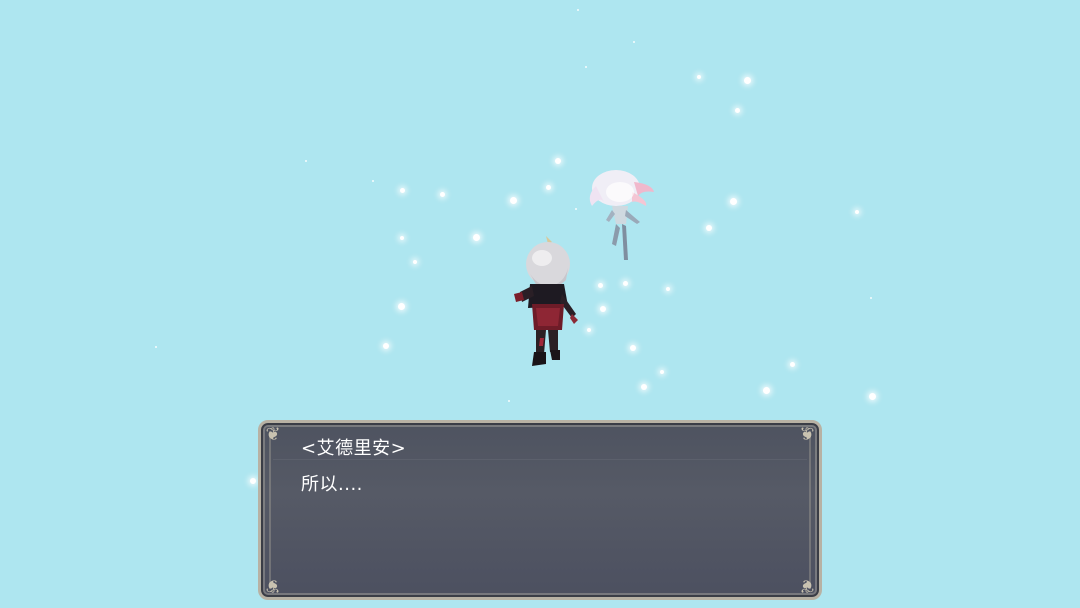 The image size is (1080, 608). Describe the element at coordinates (546, 302) in the screenshot. I see `hero-character` at that location.